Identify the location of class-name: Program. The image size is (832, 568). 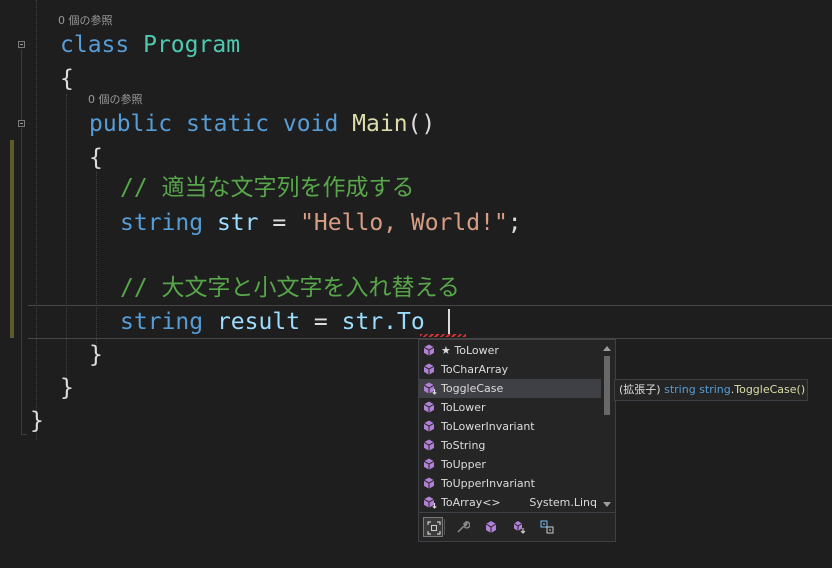
(192, 45).